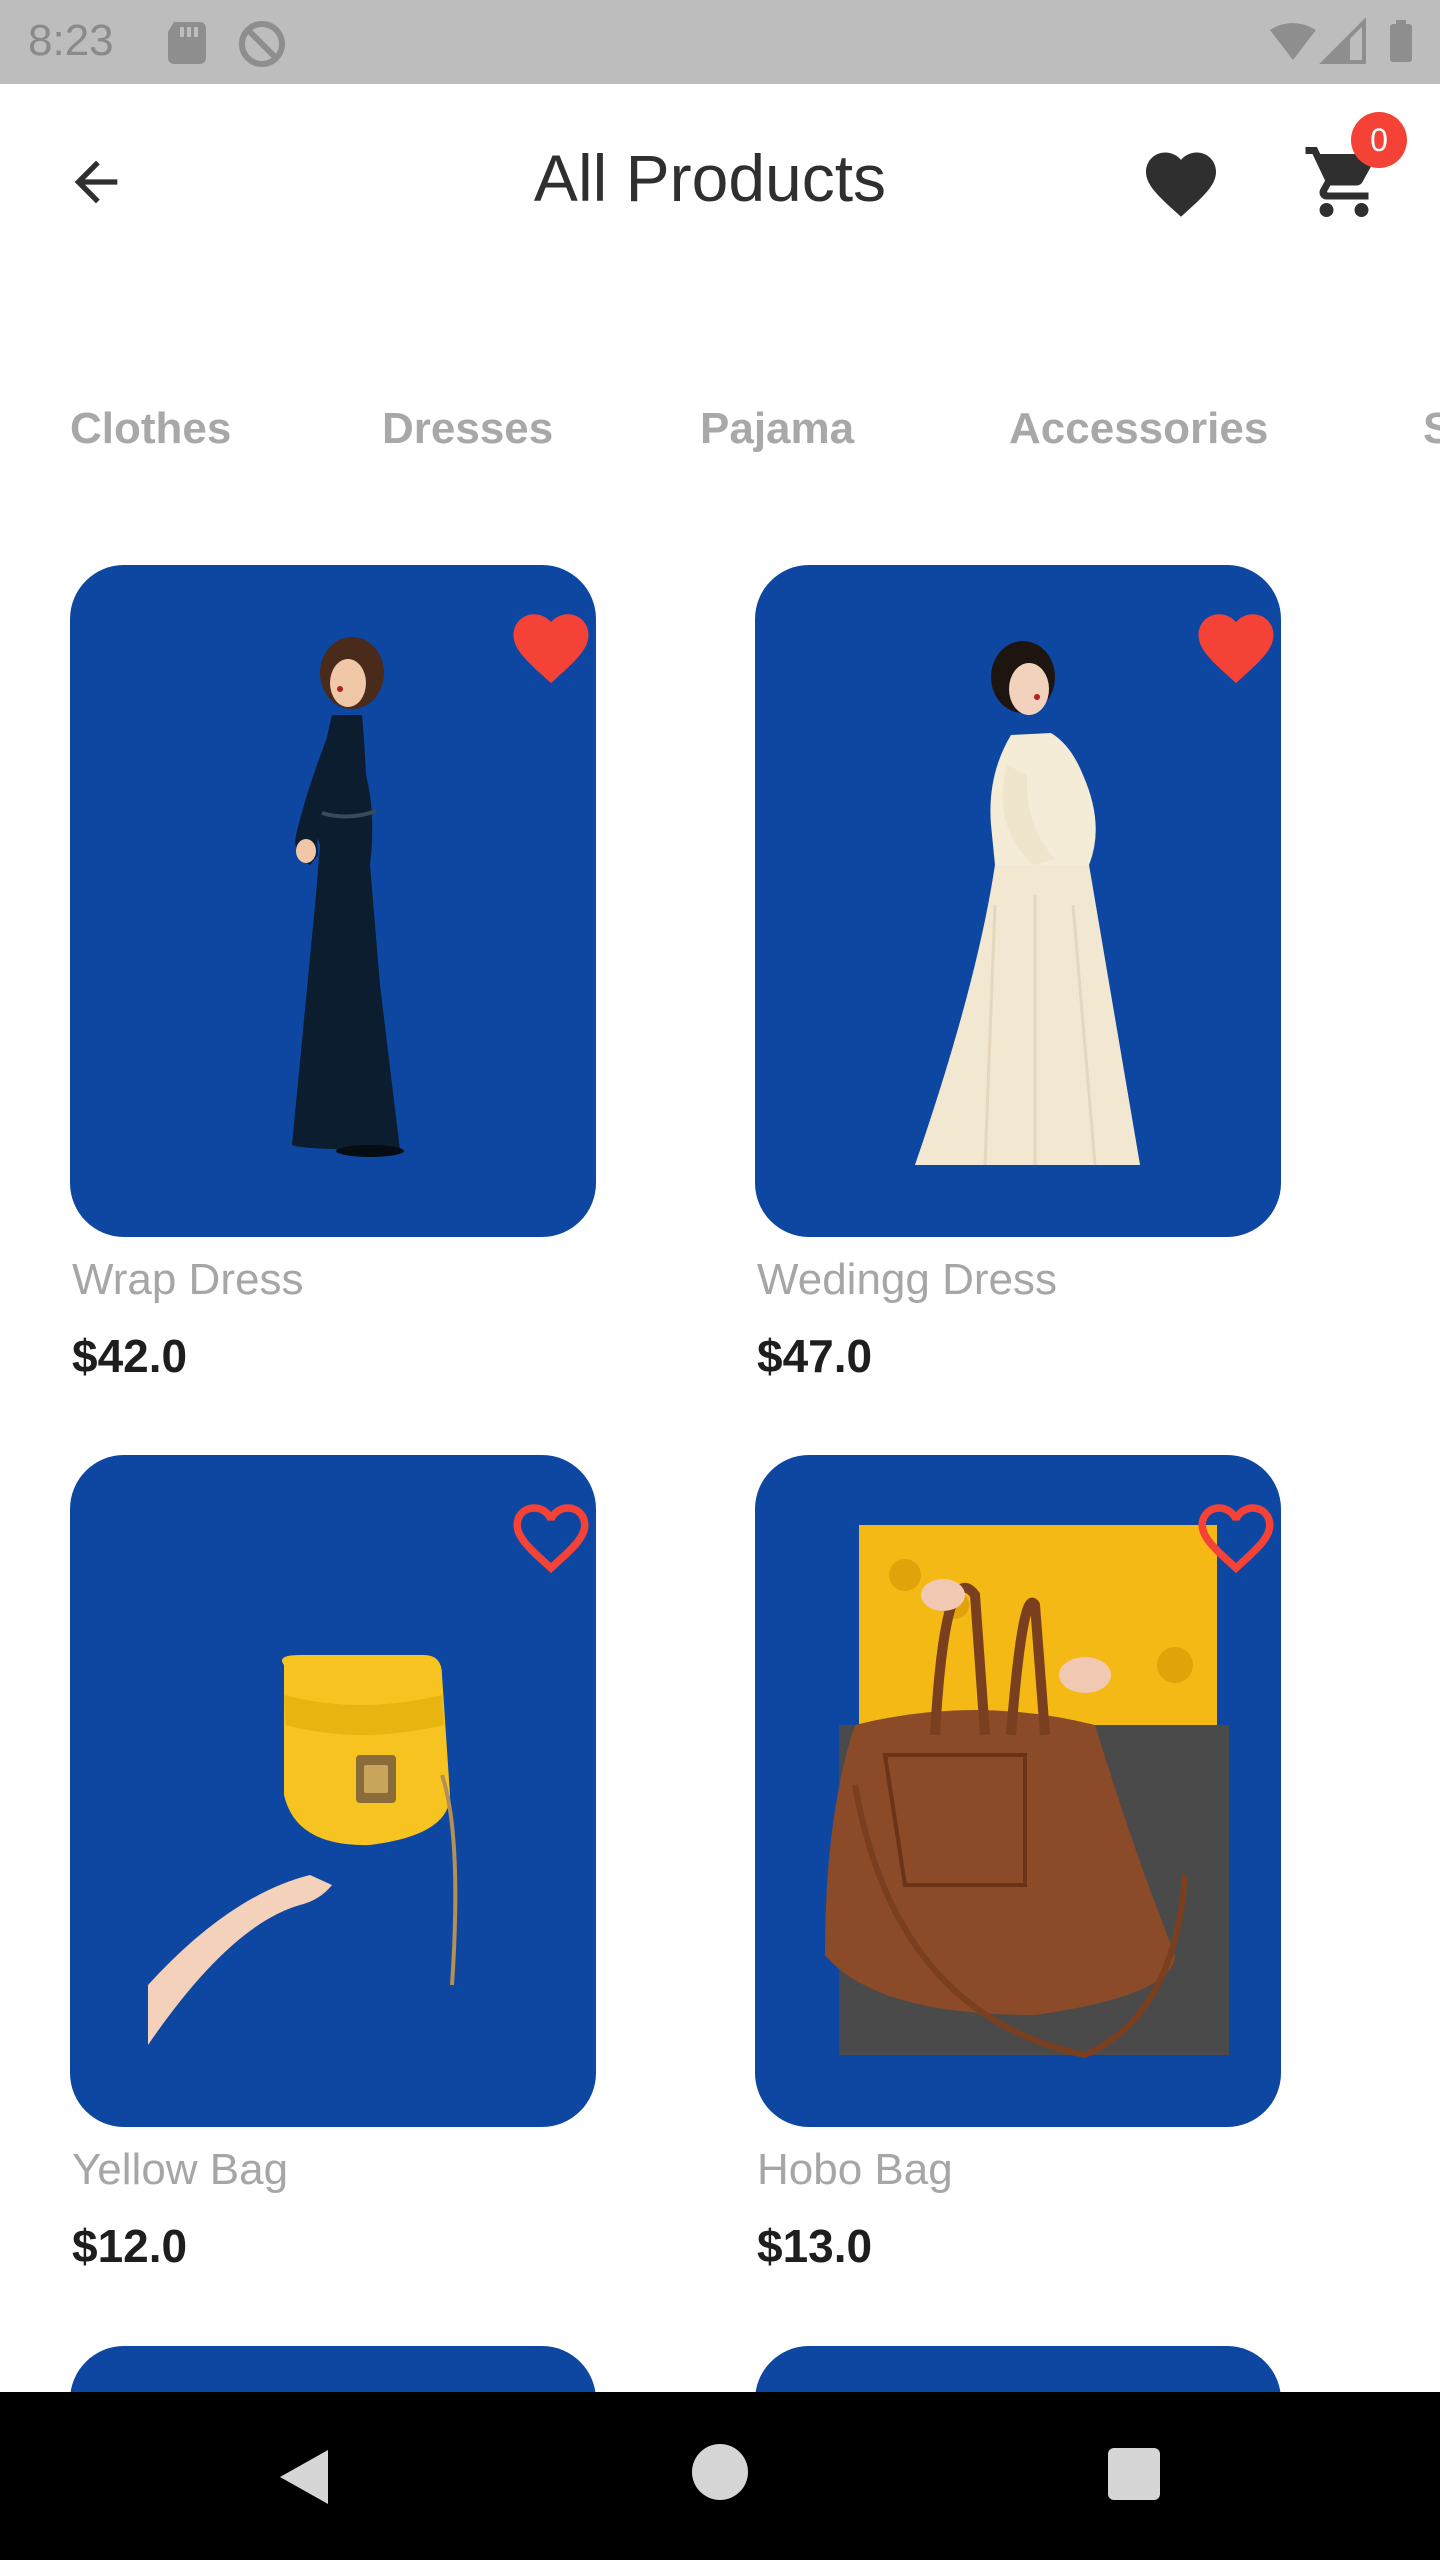 The image size is (1440, 2560). Describe the element at coordinates (150, 429) in the screenshot. I see `tab-clothes: Clothes` at that location.